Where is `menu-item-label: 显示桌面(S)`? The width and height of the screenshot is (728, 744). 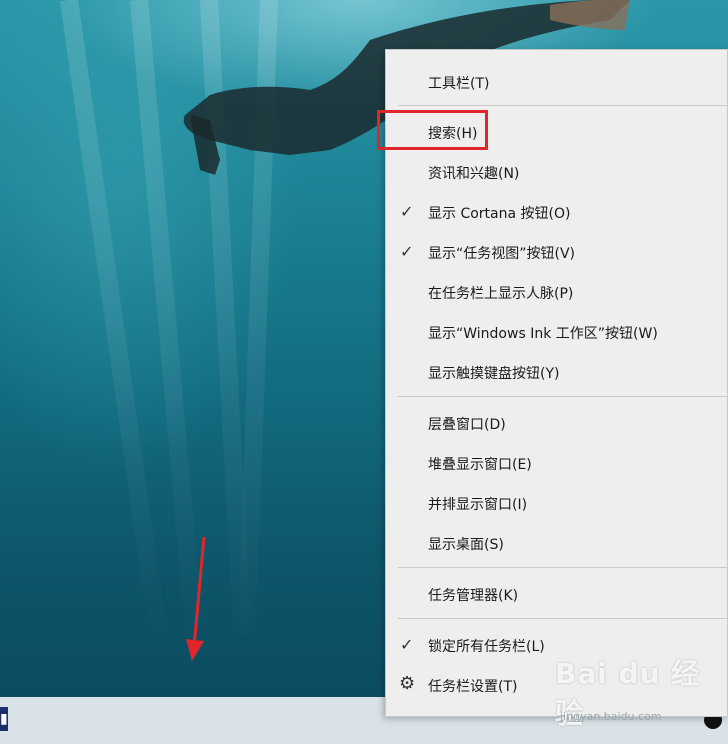 menu-item-label: 显示桌面(S) is located at coordinates (466, 545).